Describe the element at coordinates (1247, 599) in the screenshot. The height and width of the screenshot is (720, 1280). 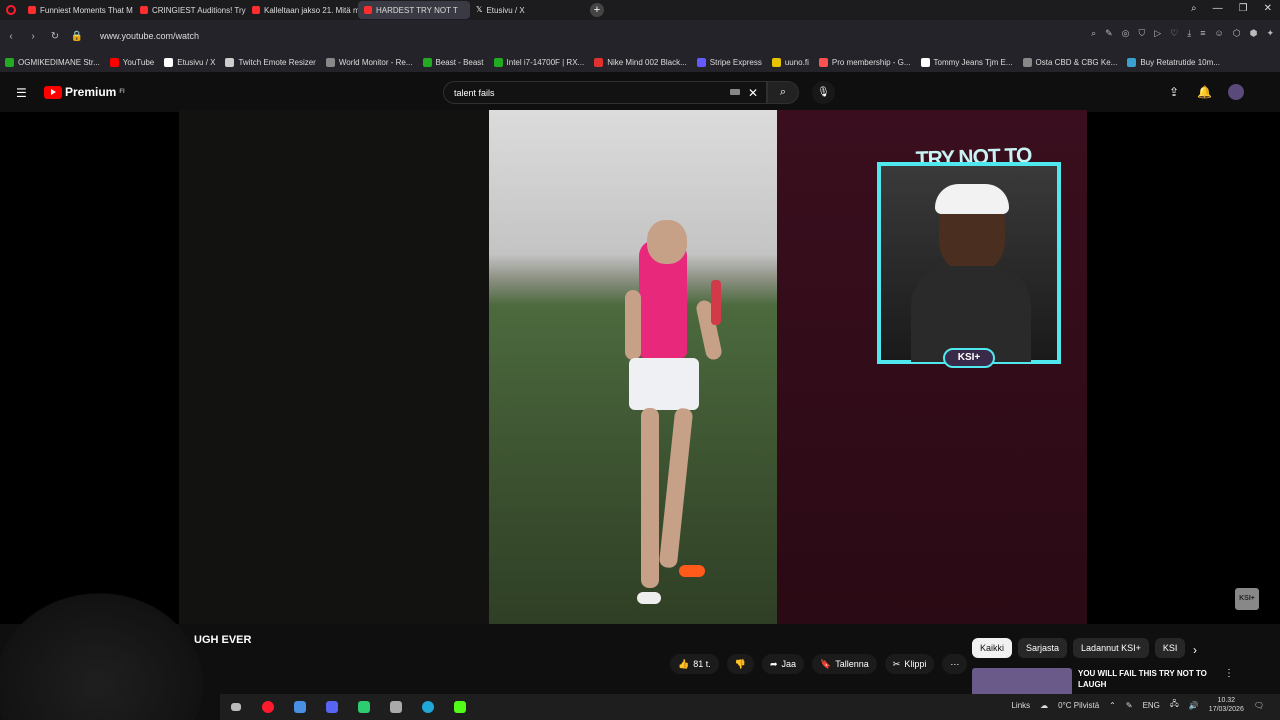
I see `channel-watermark: KSI+` at that location.